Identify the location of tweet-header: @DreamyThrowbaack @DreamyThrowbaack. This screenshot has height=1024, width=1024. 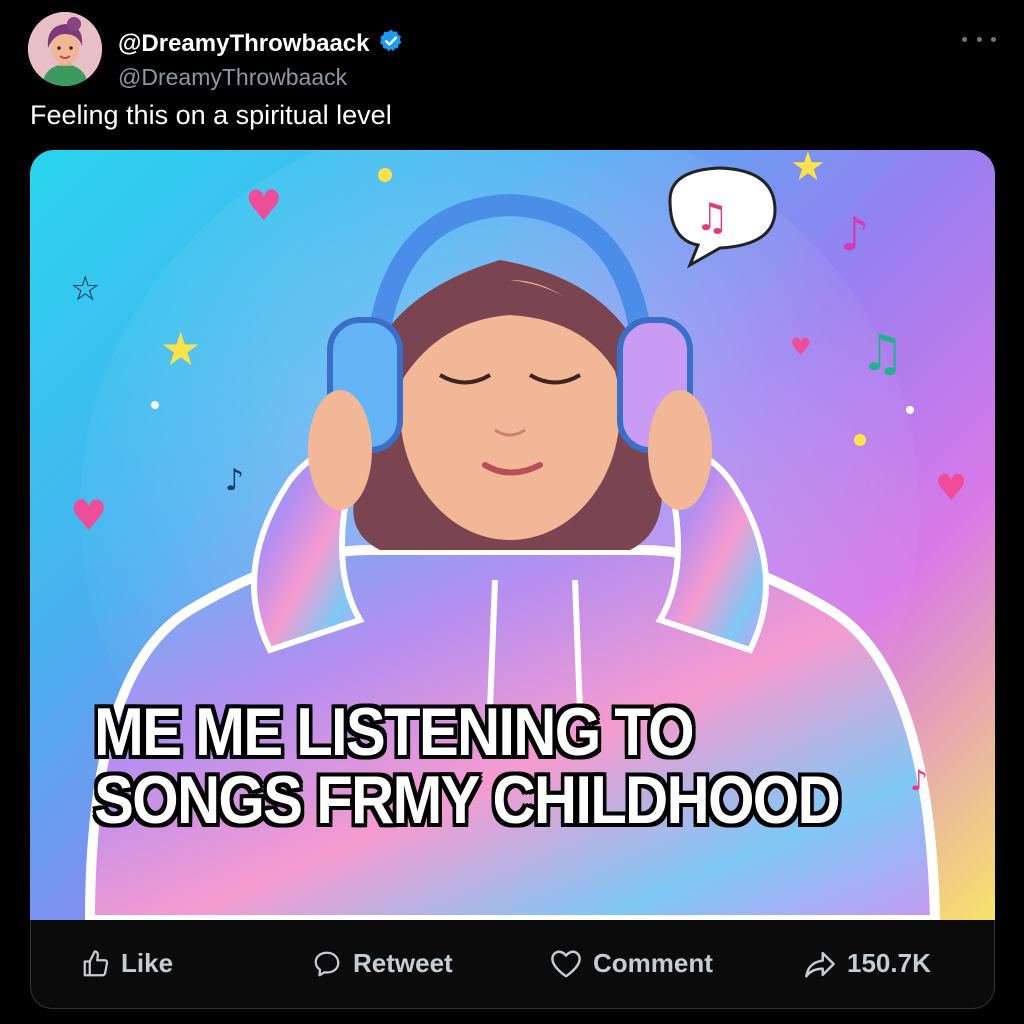
(512, 51).